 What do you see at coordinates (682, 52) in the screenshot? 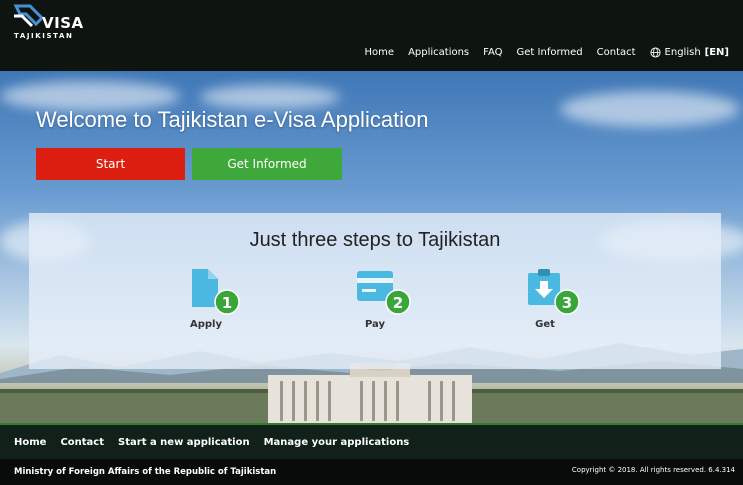
I see `language-label: English` at bounding box center [682, 52].